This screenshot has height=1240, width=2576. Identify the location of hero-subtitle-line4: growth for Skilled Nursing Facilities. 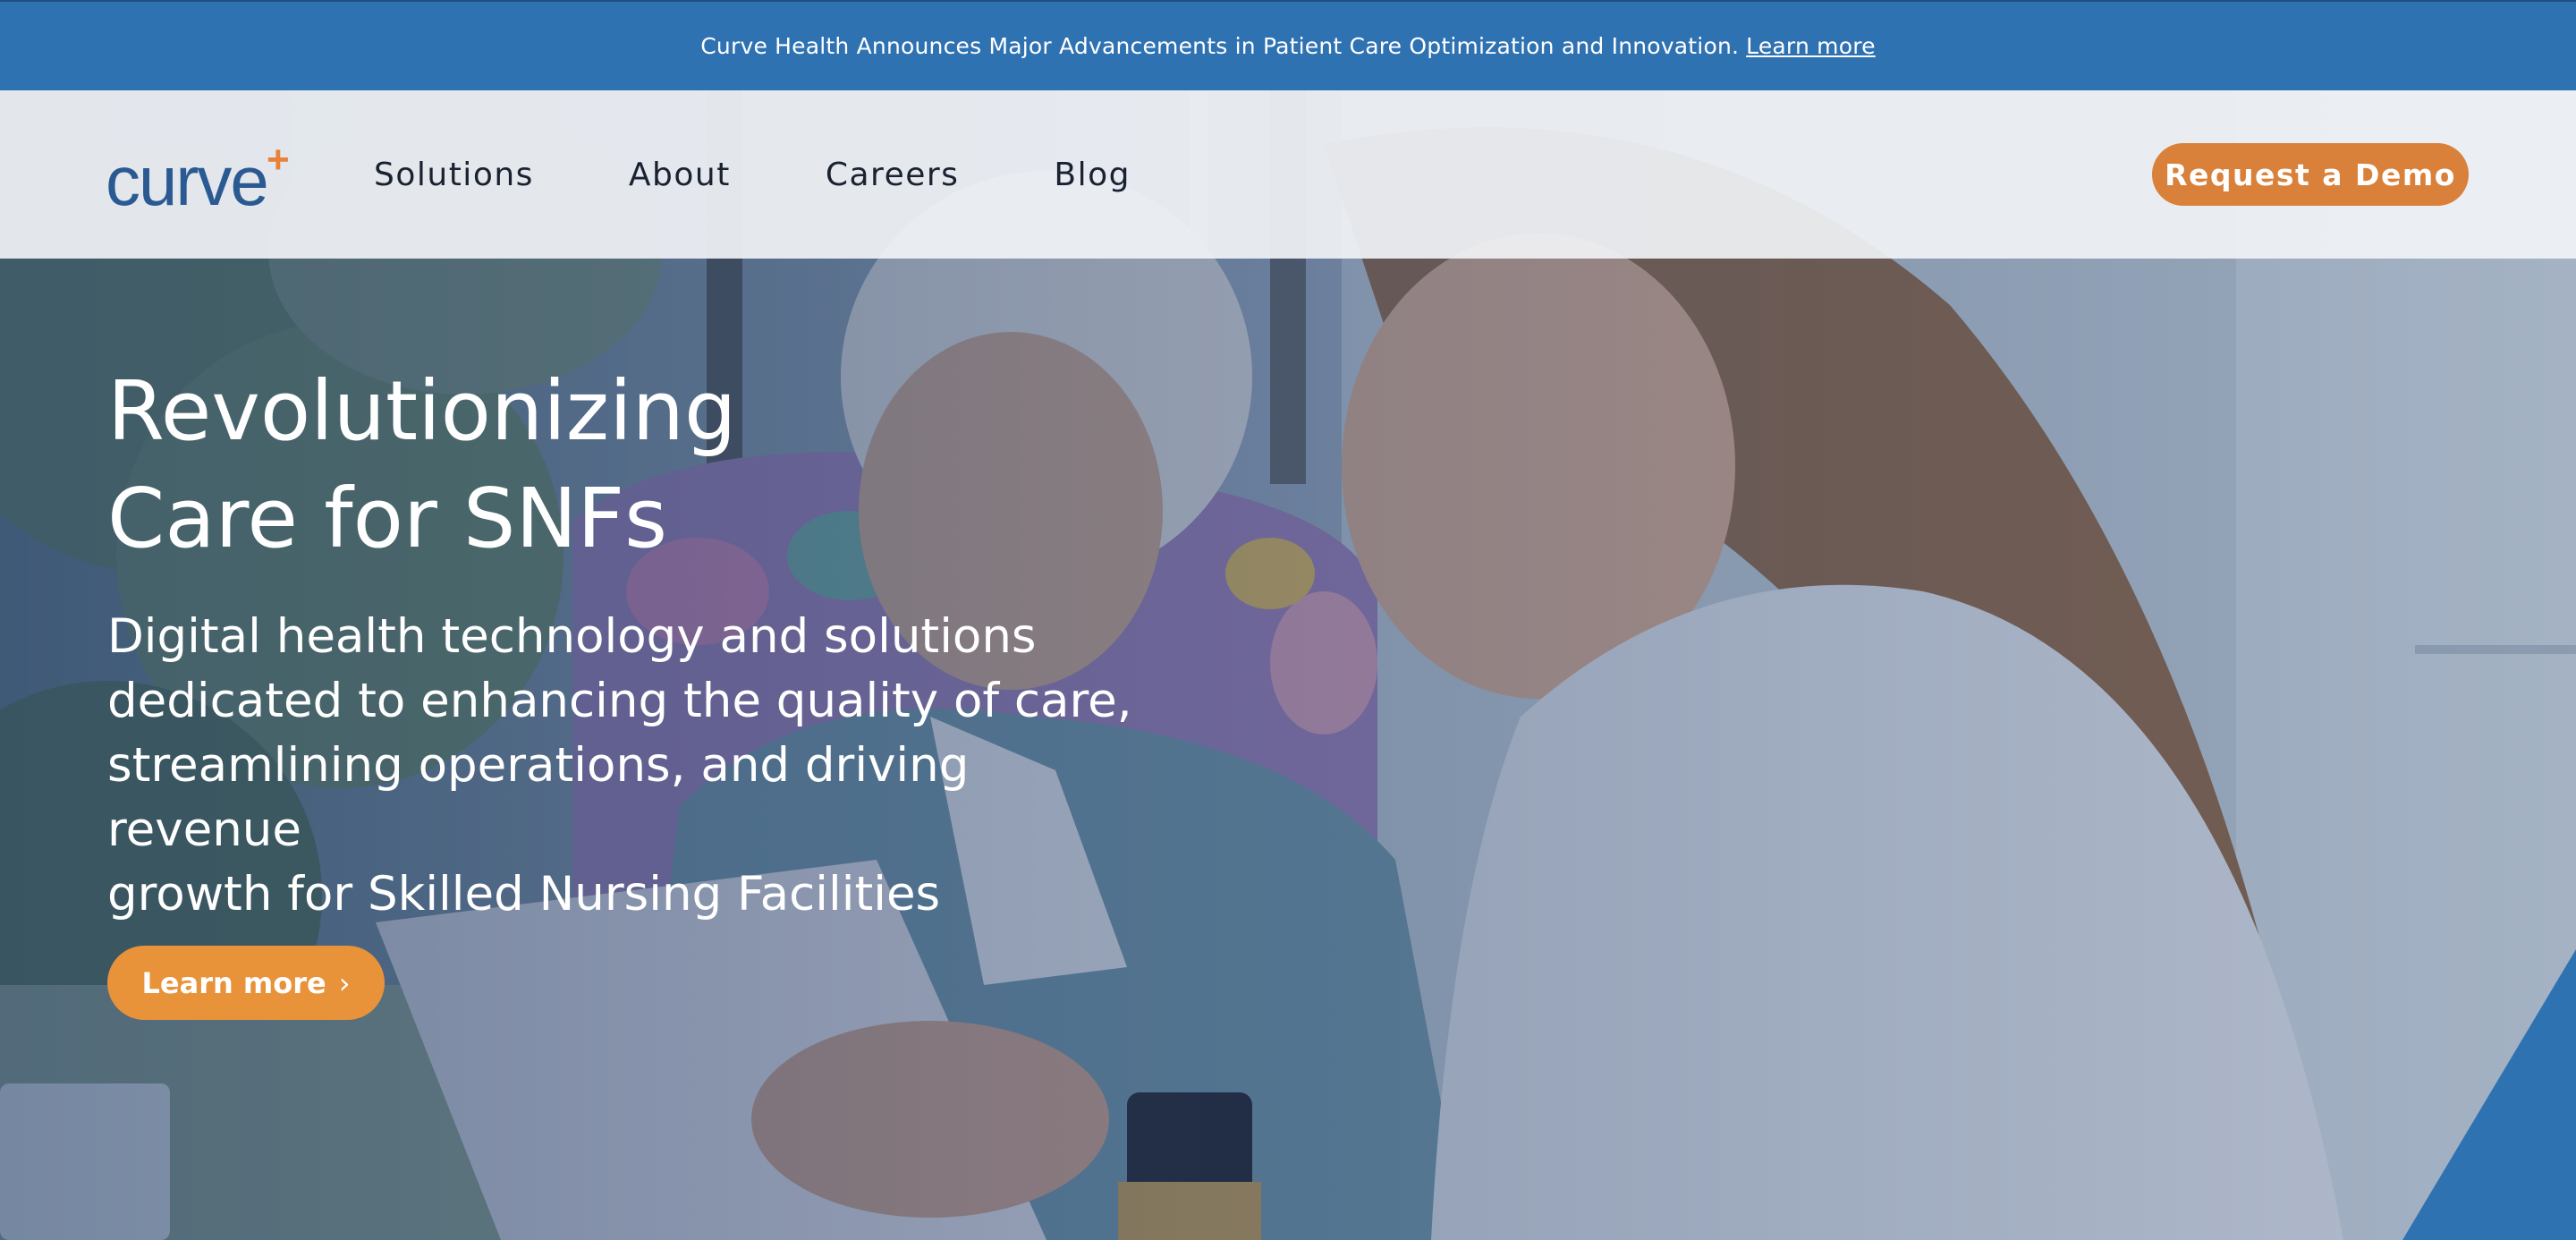
(524, 894).